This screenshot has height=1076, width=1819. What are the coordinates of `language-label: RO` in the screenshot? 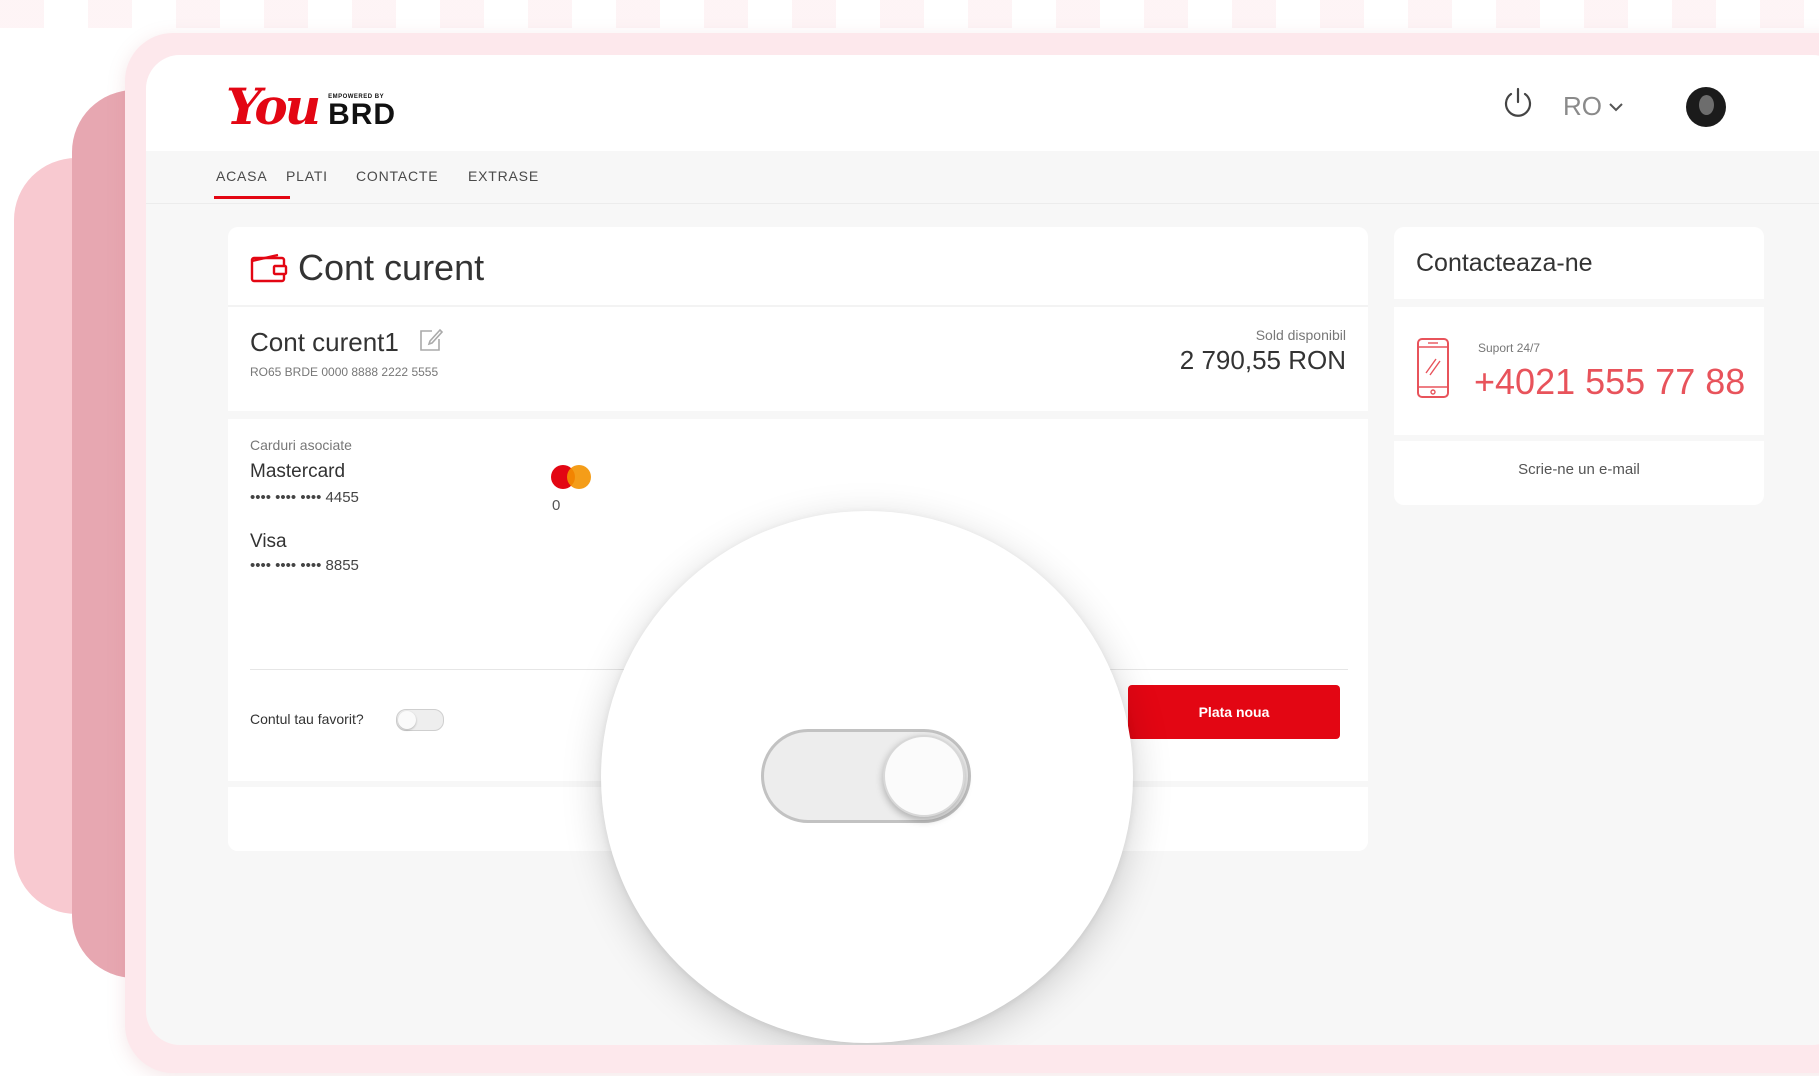 It's located at (1582, 106).